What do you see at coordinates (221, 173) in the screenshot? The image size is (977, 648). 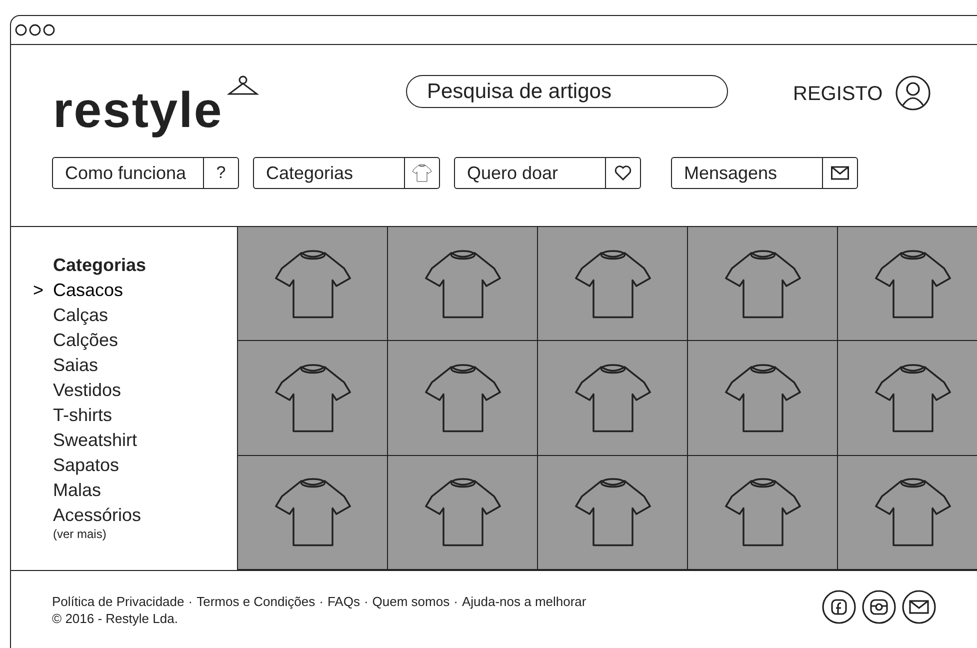 I see `question-mark: ?` at bounding box center [221, 173].